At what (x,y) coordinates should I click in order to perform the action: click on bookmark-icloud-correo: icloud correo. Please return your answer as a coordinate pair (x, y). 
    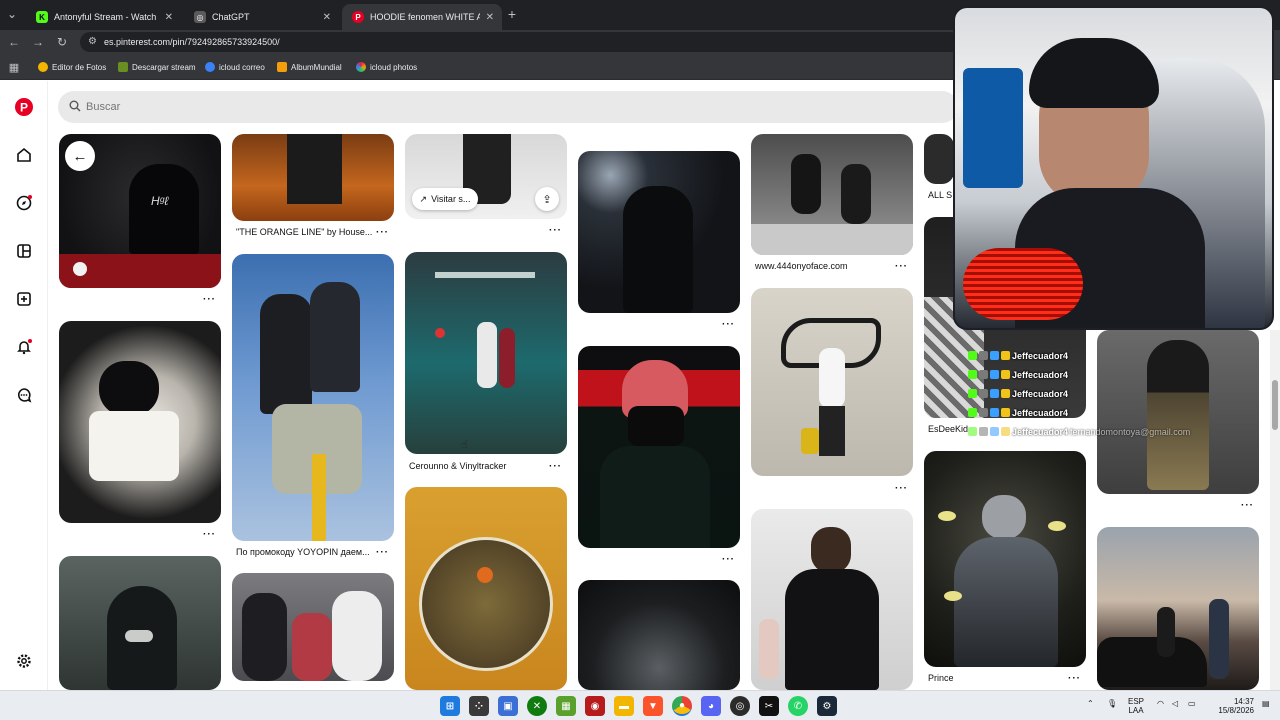
    Looking at the image, I should click on (235, 67).